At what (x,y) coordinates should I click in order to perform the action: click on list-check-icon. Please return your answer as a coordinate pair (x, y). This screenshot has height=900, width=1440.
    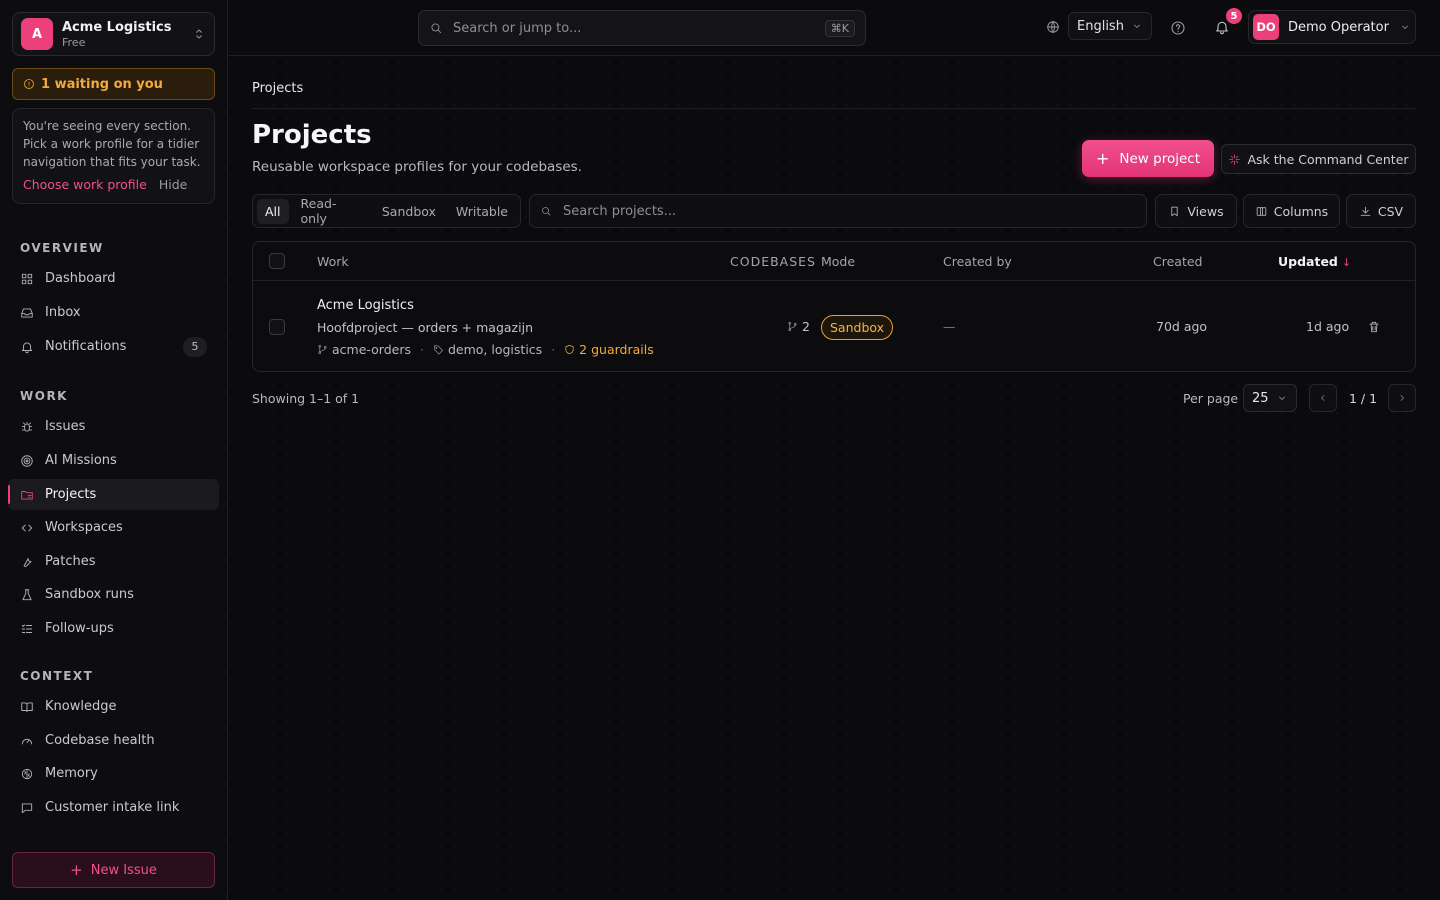
    Looking at the image, I should click on (32, 629).